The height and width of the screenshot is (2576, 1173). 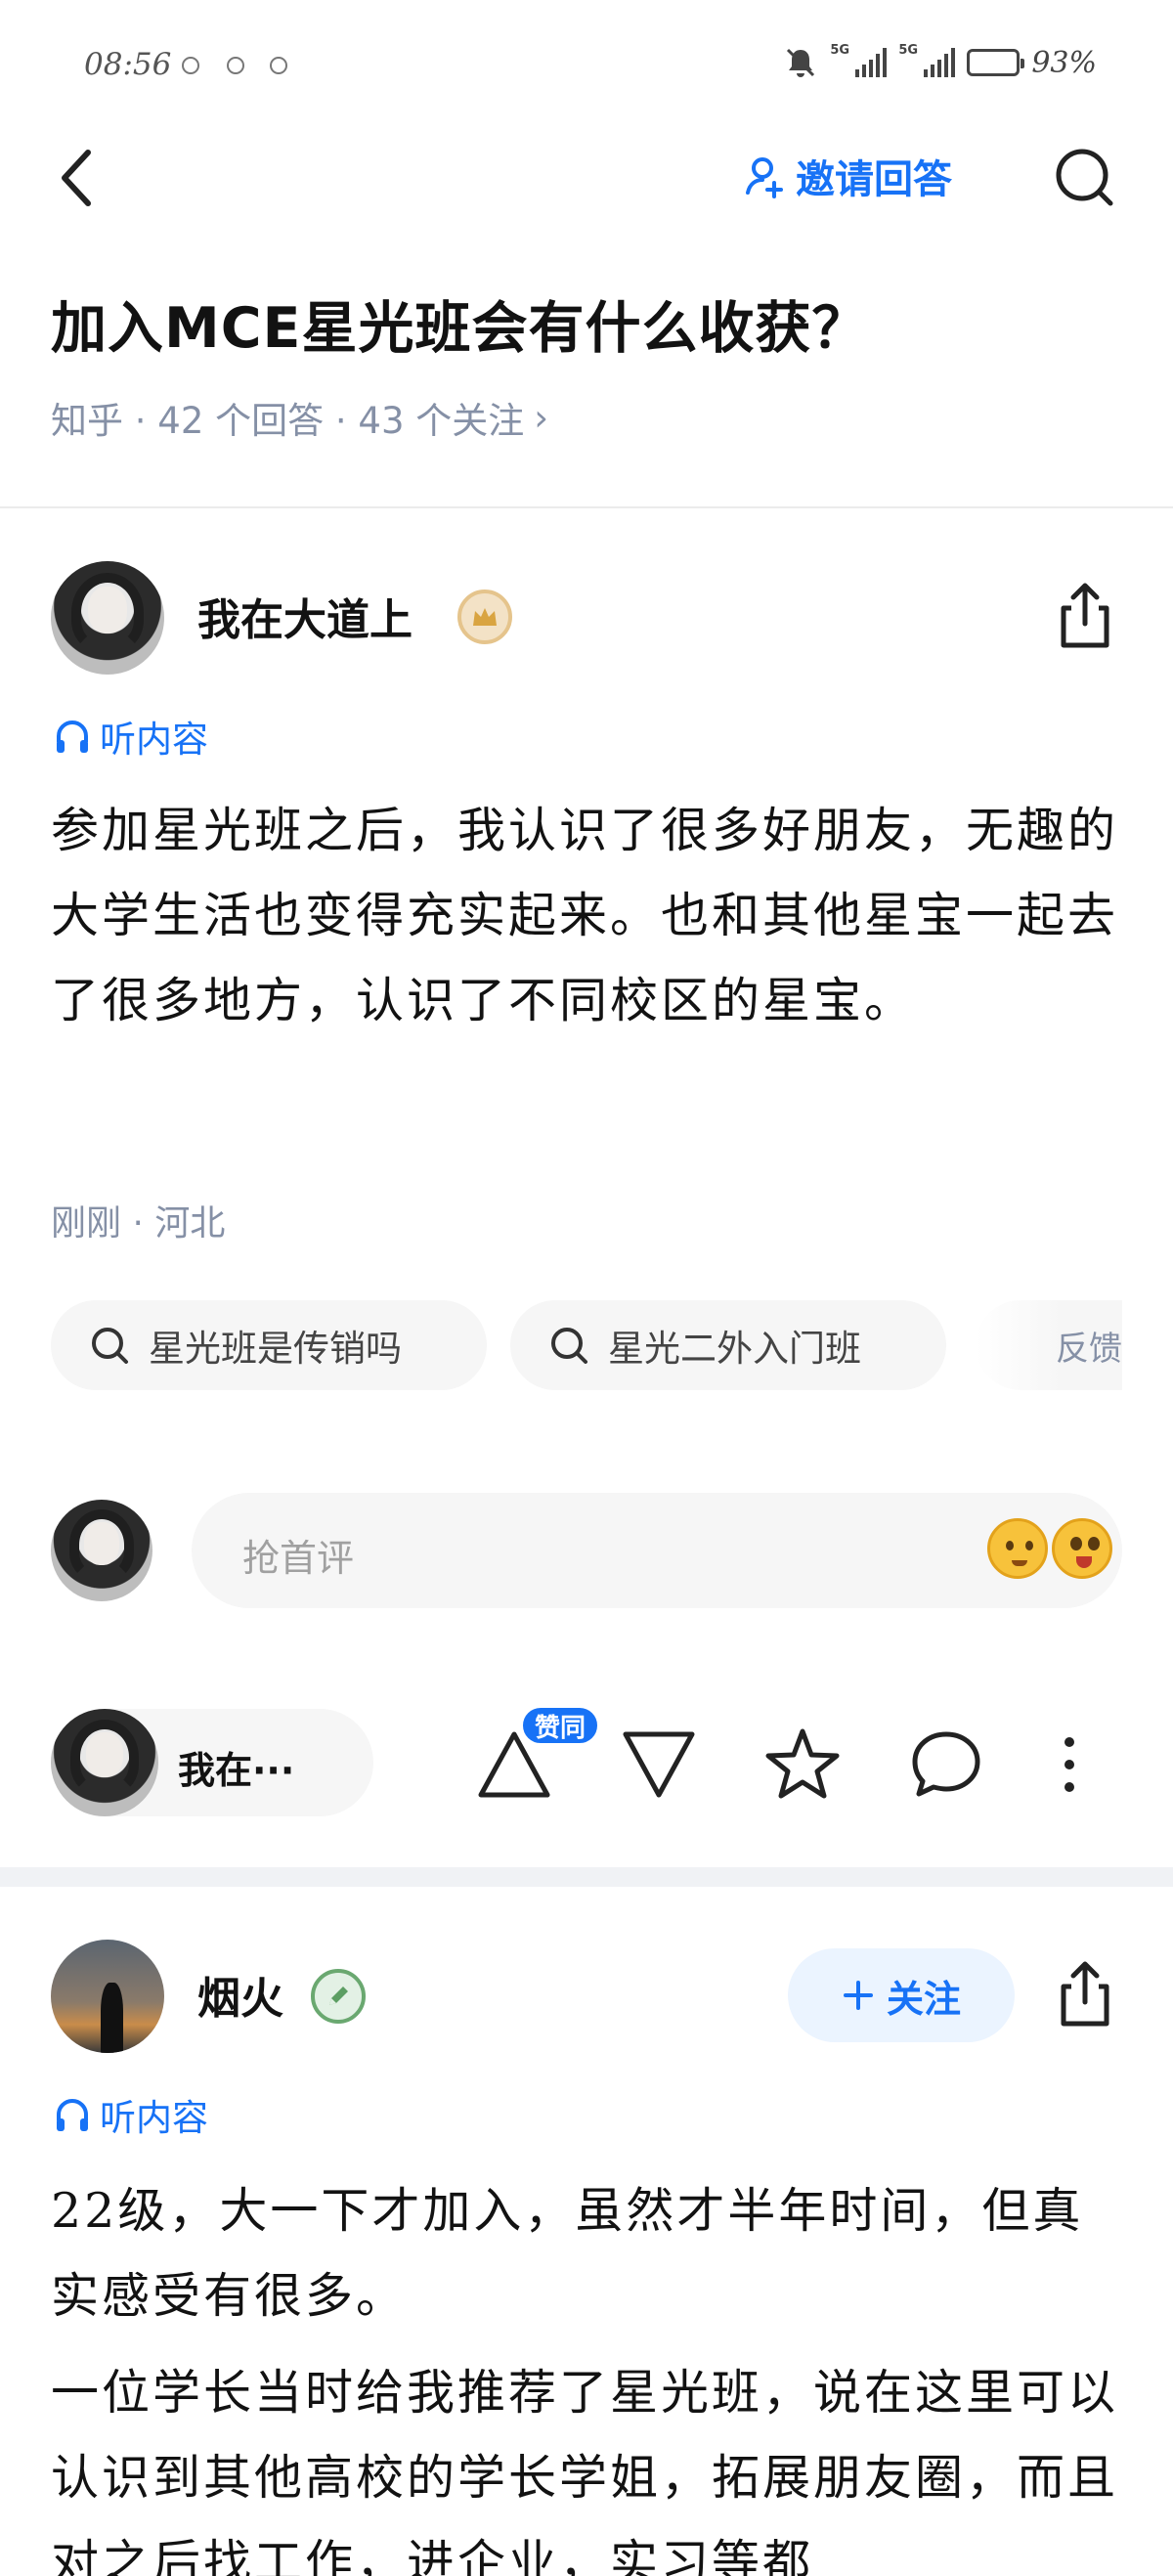 What do you see at coordinates (1089, 1349) in the screenshot?
I see `feedback-label: 反馈` at bounding box center [1089, 1349].